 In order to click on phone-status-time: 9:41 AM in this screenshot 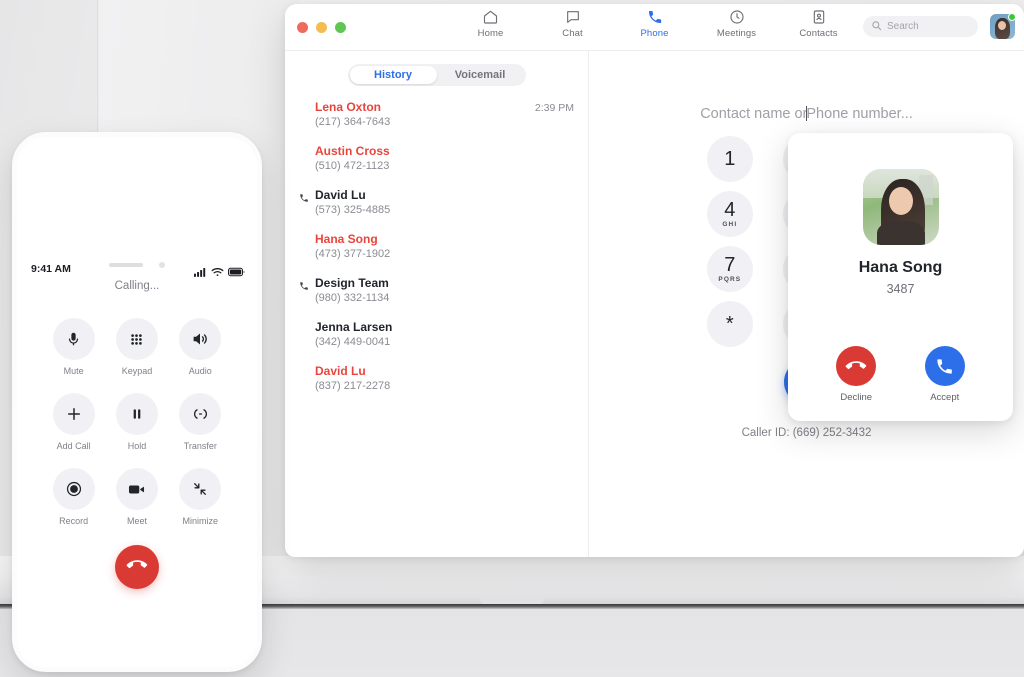, I will do `click(51, 269)`.